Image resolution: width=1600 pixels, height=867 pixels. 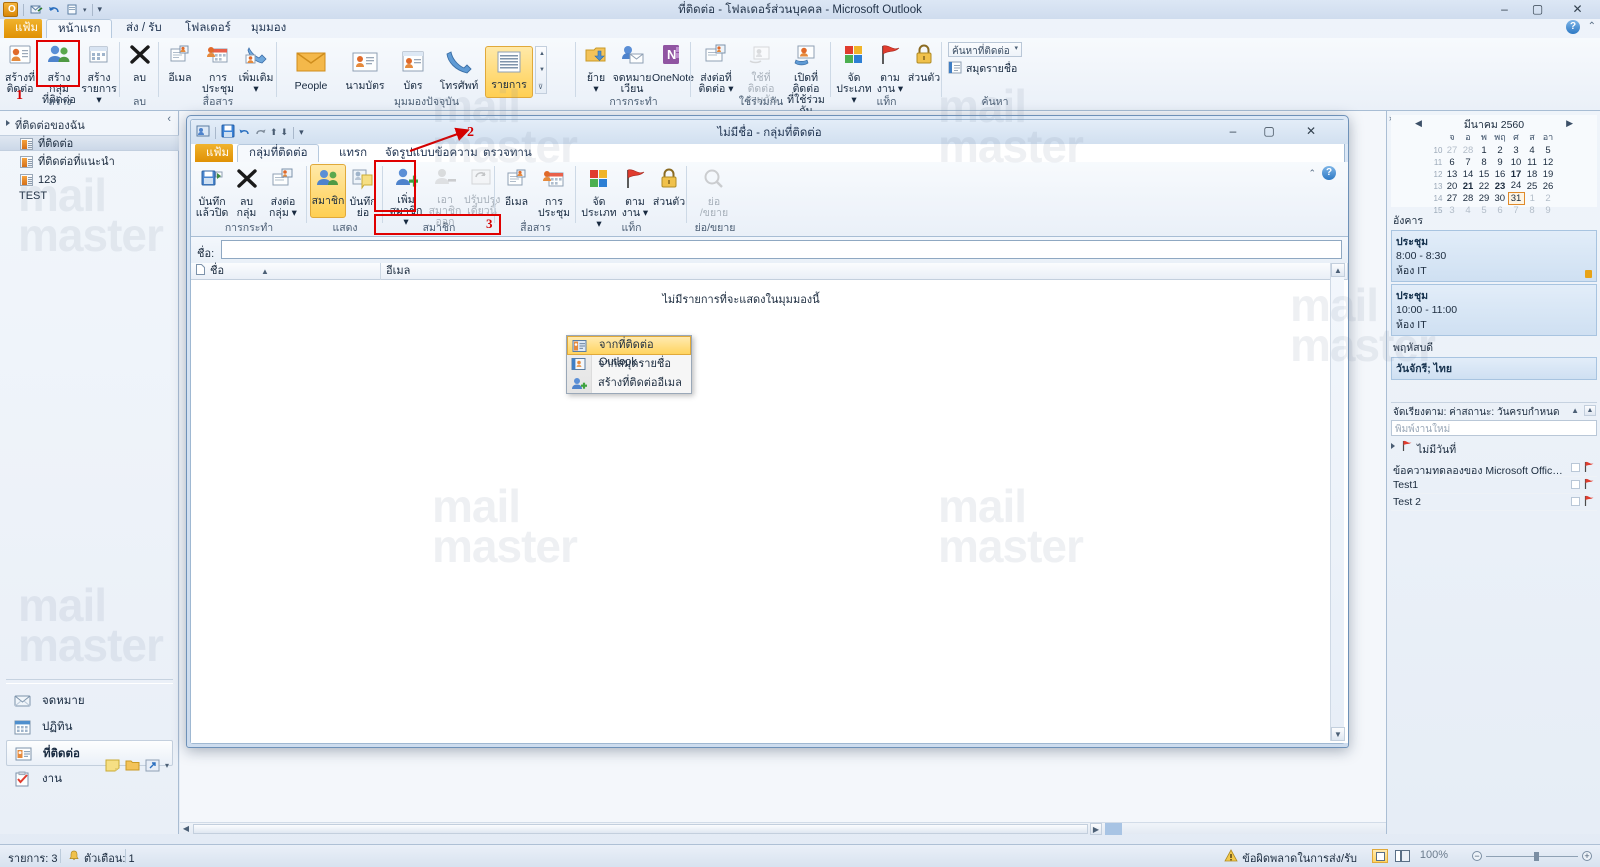 What do you see at coordinates (293, 271) in the screenshot?
I see `column-name-header: ชื่อ ▲` at bounding box center [293, 271].